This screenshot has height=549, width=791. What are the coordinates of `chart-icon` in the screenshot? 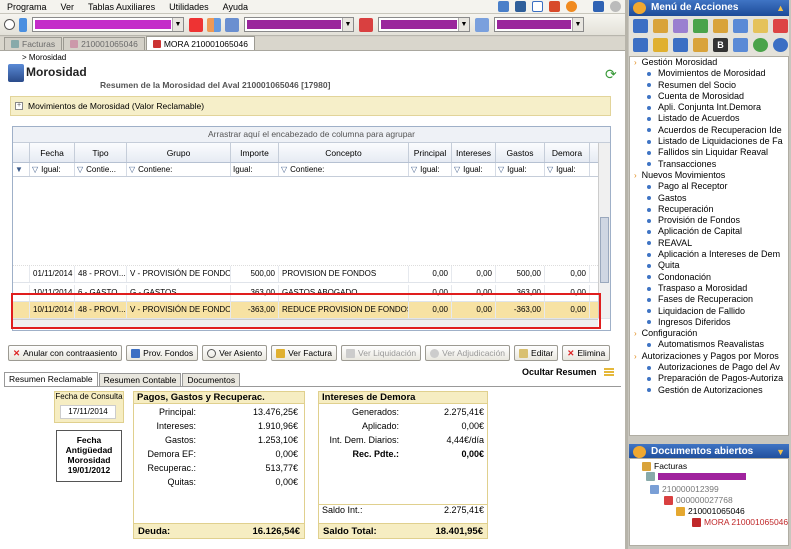 It's located at (700, 26).